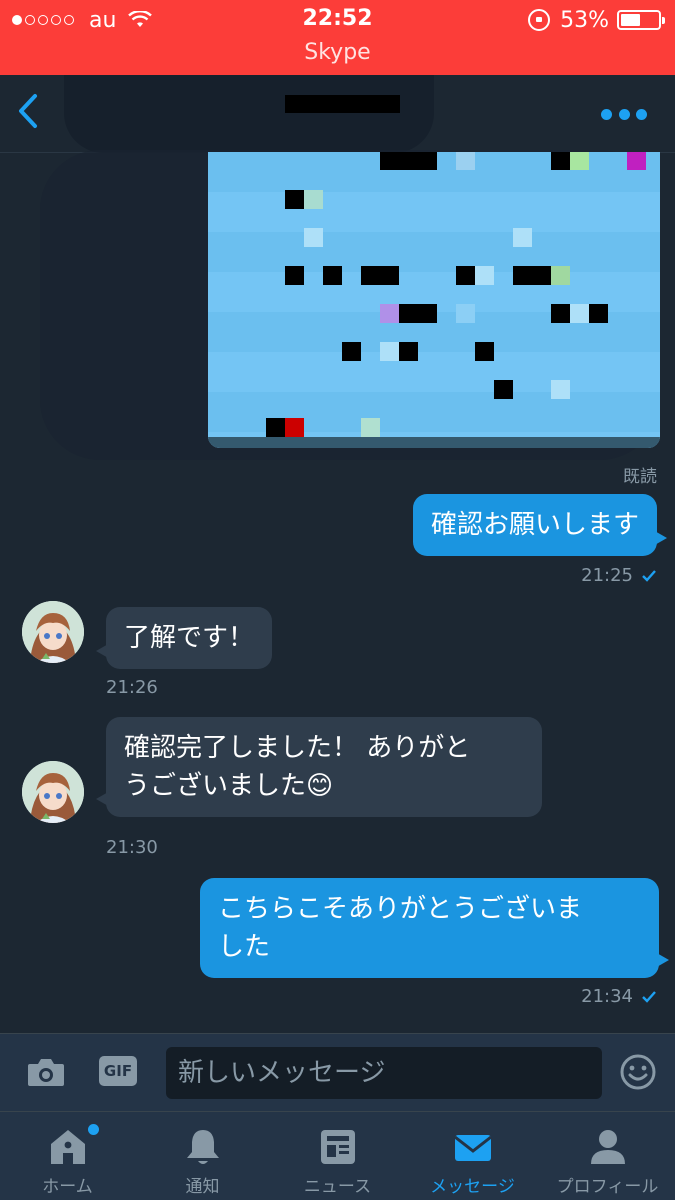  What do you see at coordinates (434, 928) in the screenshot?
I see `outgoing-message-bubble: こちらこそありがとうございま した` at bounding box center [434, 928].